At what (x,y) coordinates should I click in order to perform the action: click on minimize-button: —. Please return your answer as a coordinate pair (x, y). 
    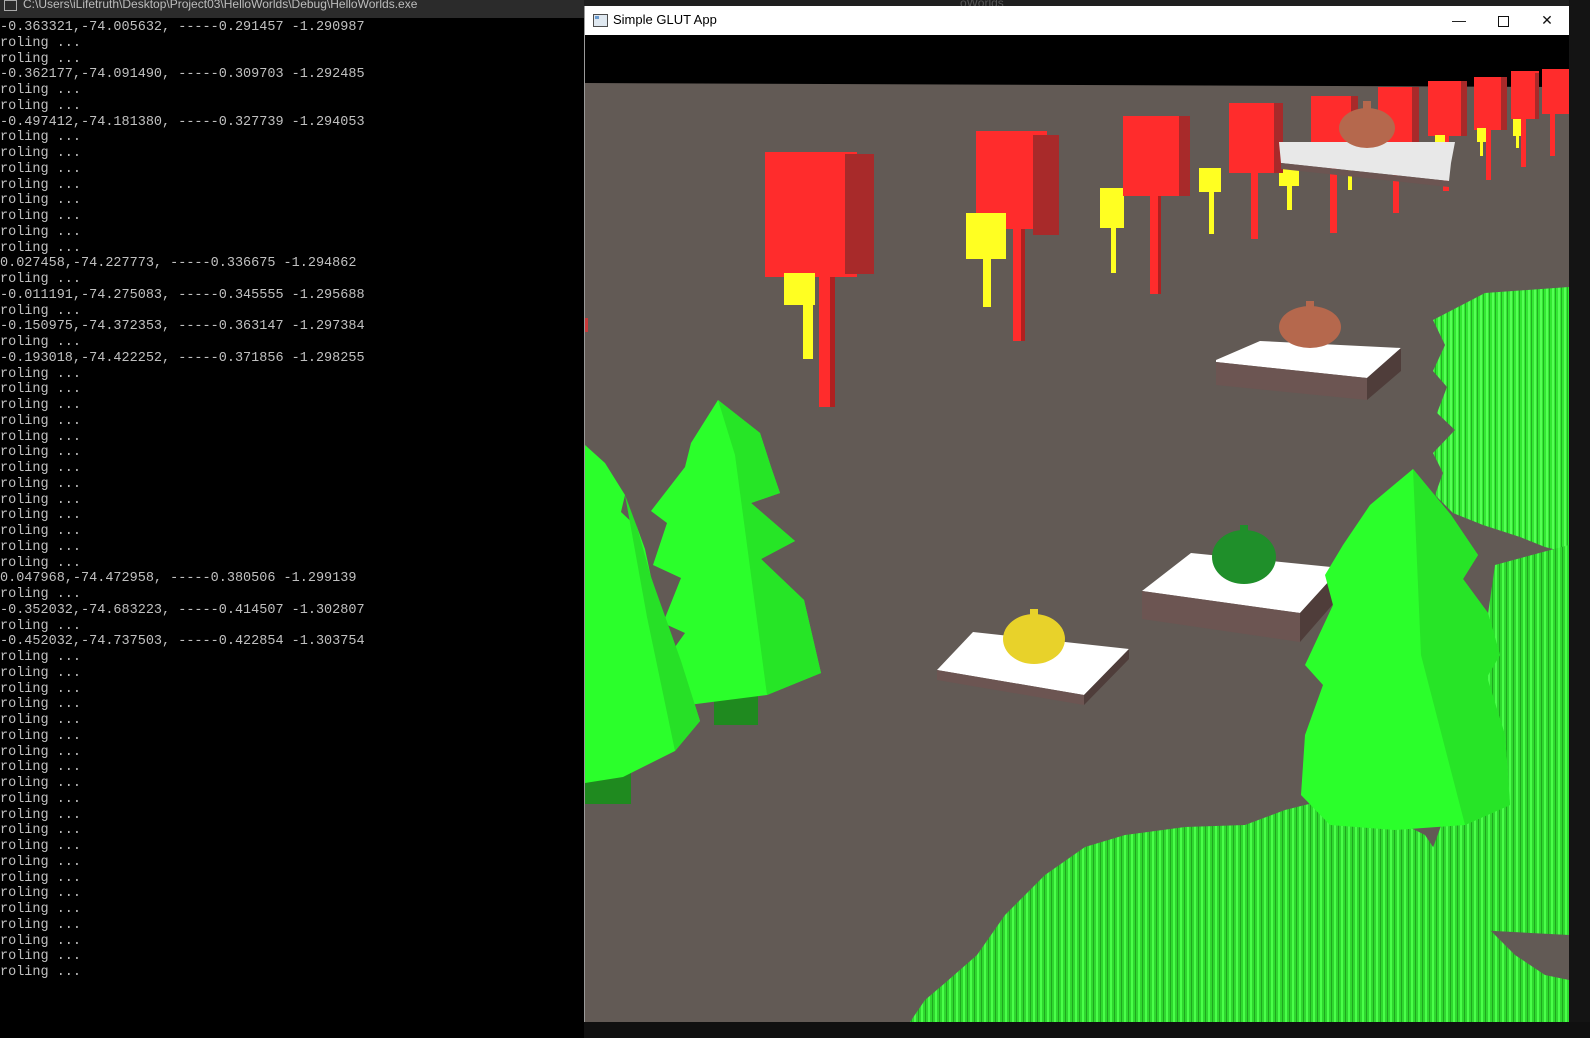
    Looking at the image, I should click on (1459, 20).